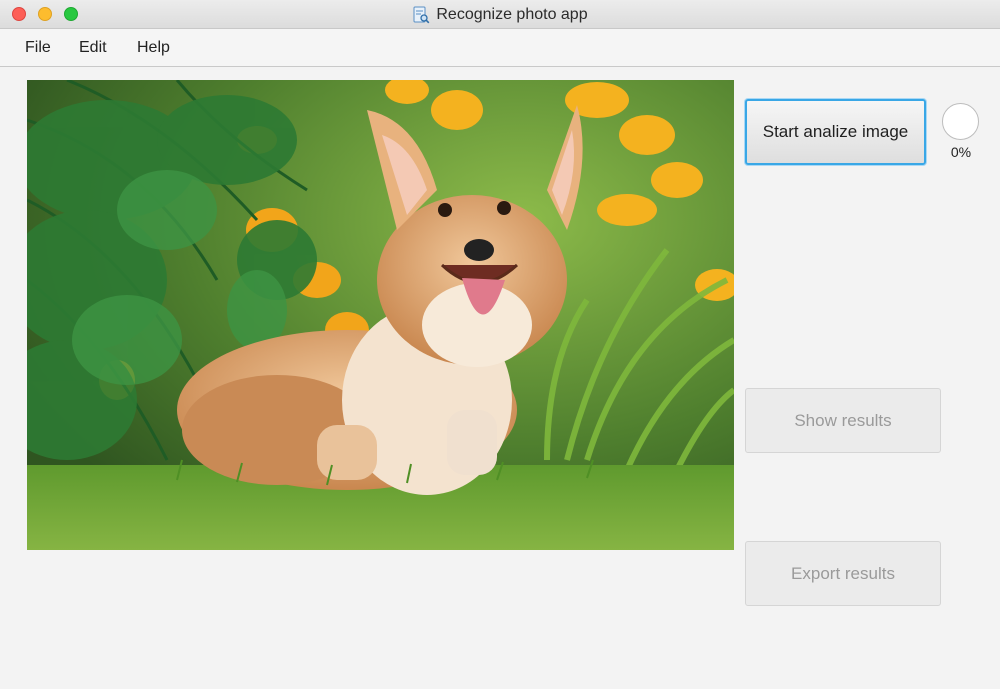  I want to click on progress-percent: 0%, so click(961, 152).